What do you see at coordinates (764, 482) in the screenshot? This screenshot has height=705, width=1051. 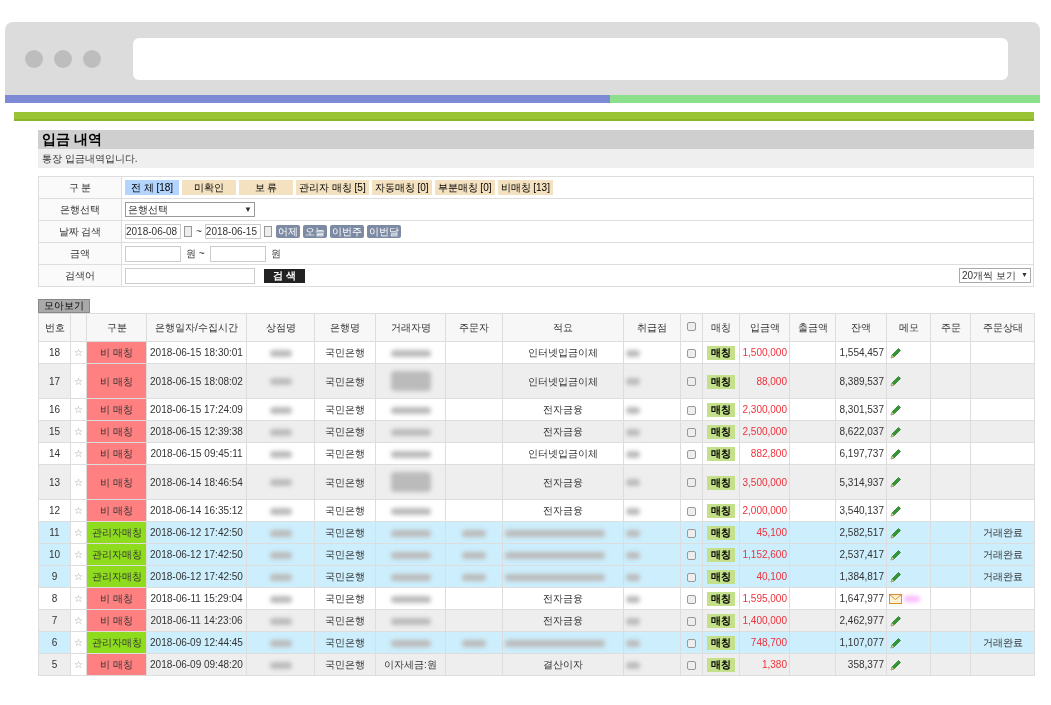 I see `deposit-amount: 3,500,000` at bounding box center [764, 482].